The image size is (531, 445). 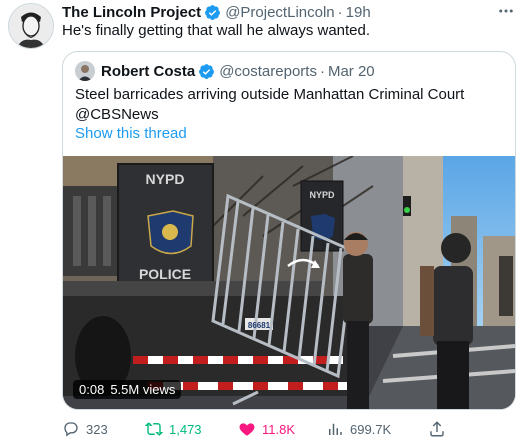 What do you see at coordinates (358, 12) in the screenshot?
I see `tweet-timestamp: 19h` at bounding box center [358, 12].